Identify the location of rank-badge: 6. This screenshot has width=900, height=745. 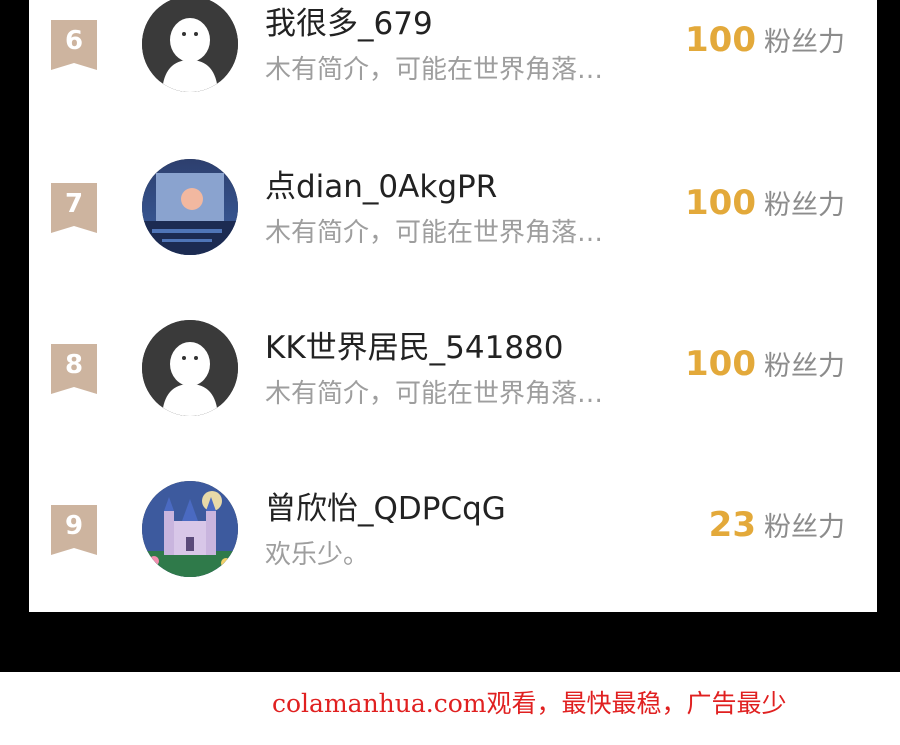
(74, 45).